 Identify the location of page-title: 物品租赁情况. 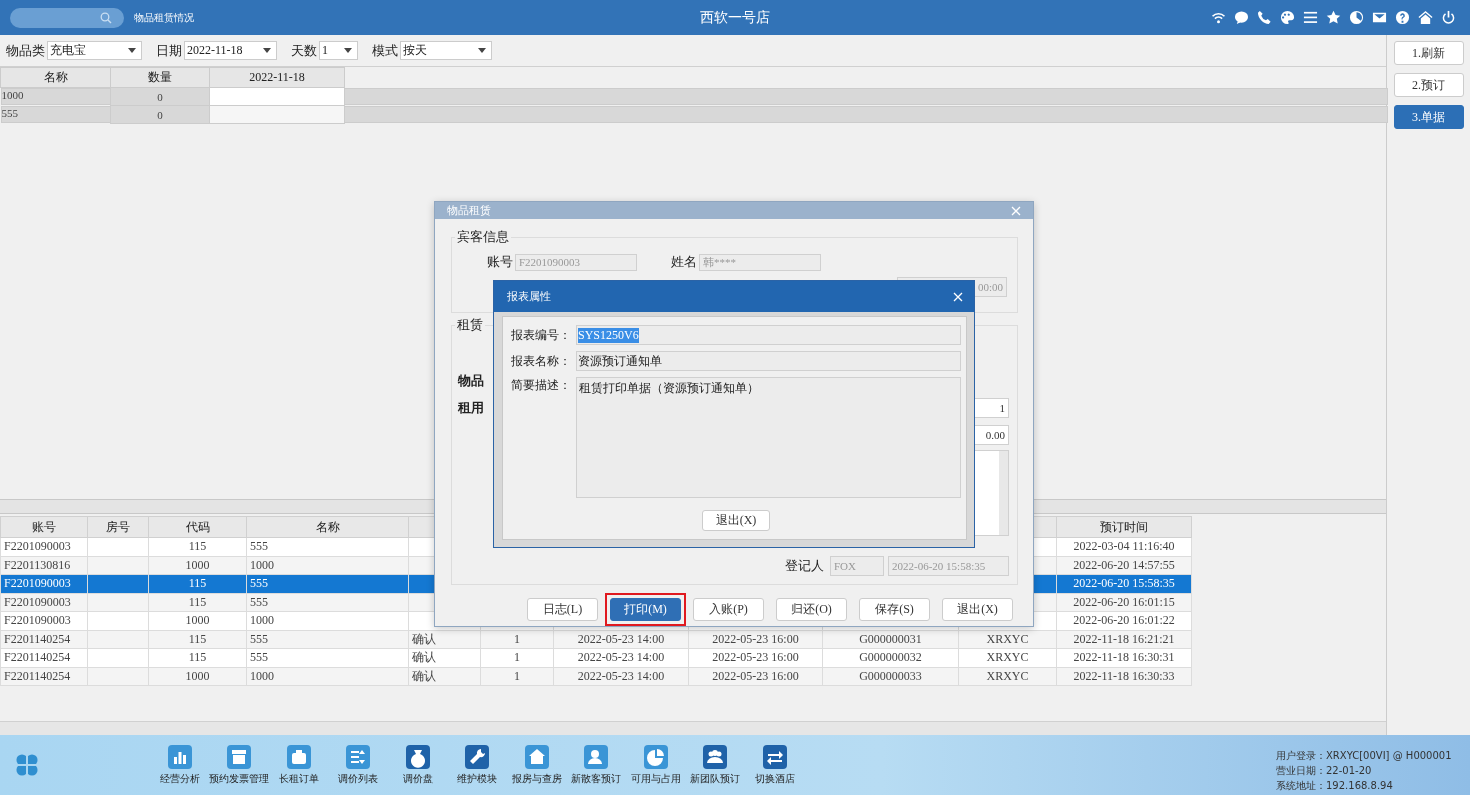
(164, 17).